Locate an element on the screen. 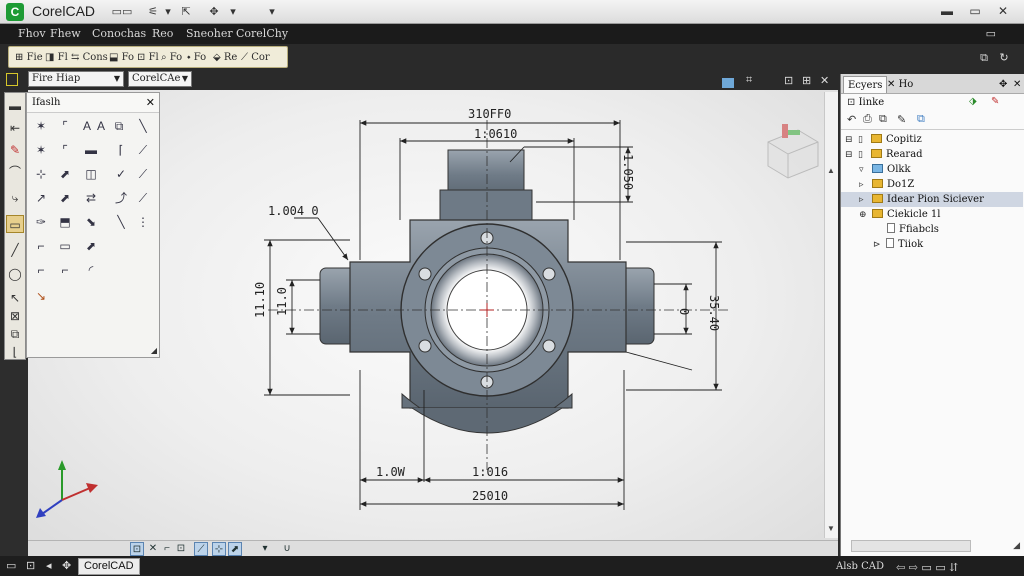 The height and width of the screenshot is (576, 1024). rectangle-tool-icon: ▭ is located at coordinates (65, 246).